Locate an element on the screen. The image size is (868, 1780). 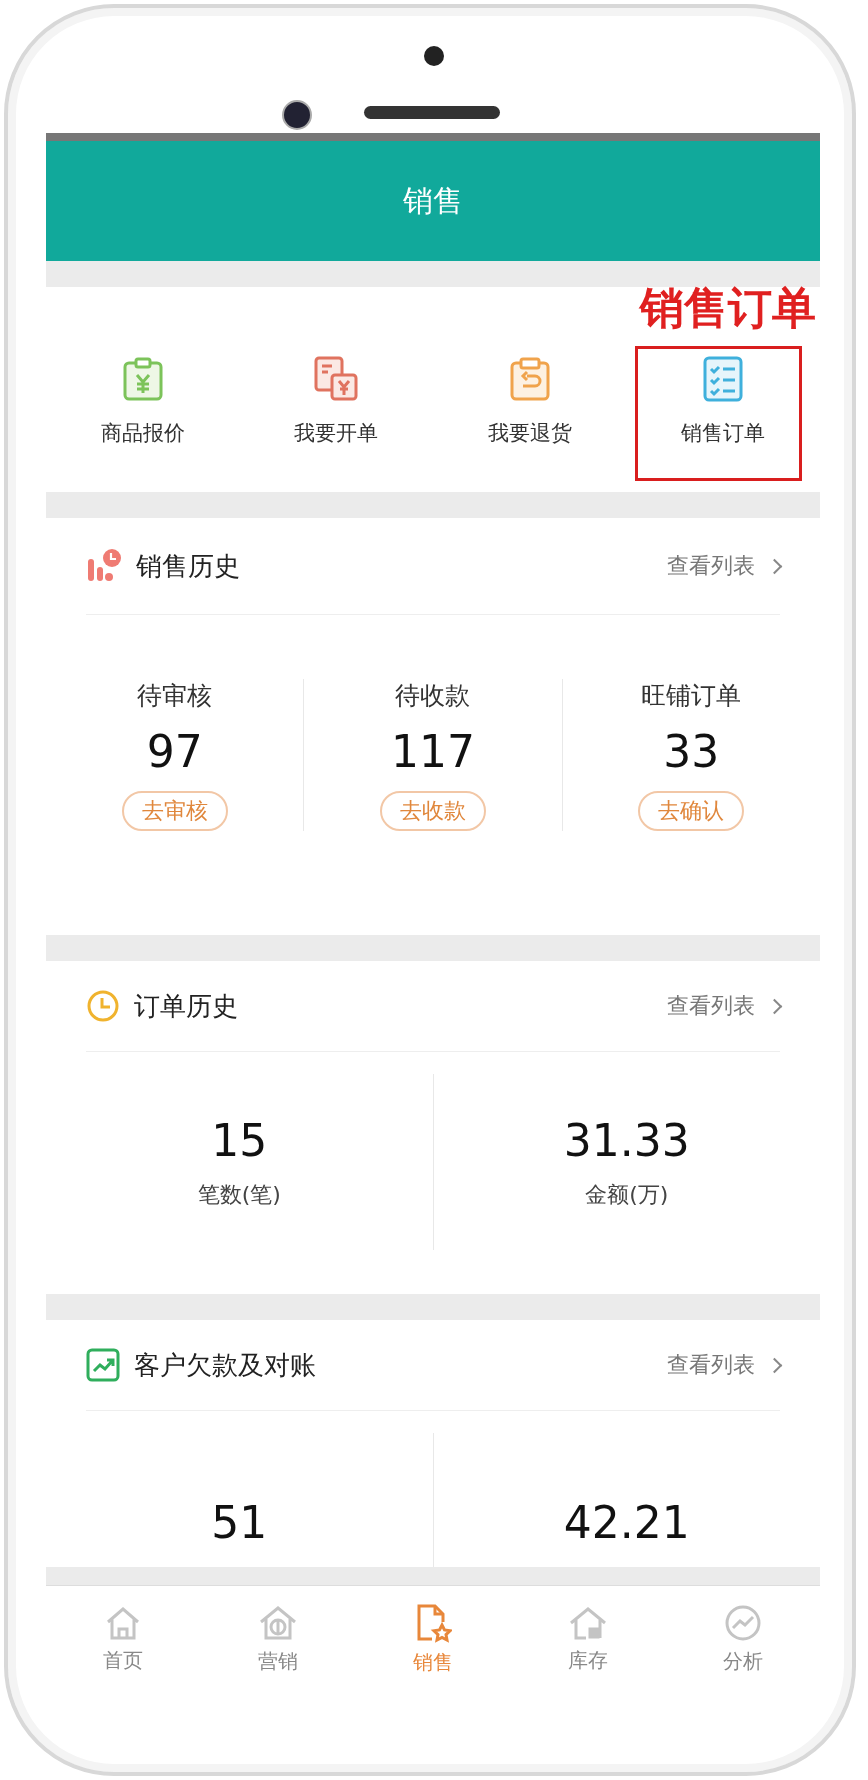
trend-chart-icon is located at coordinates (103, 1365).